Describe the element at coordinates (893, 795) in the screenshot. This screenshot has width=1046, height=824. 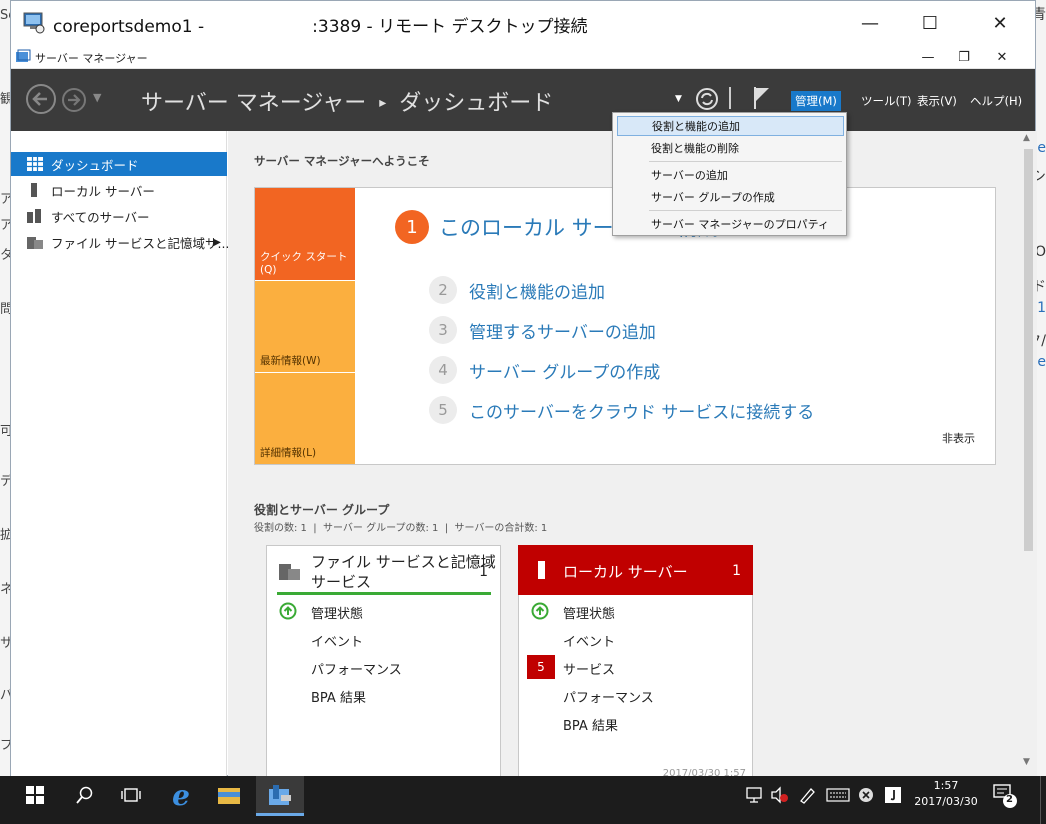
I see `ime-icon` at that location.